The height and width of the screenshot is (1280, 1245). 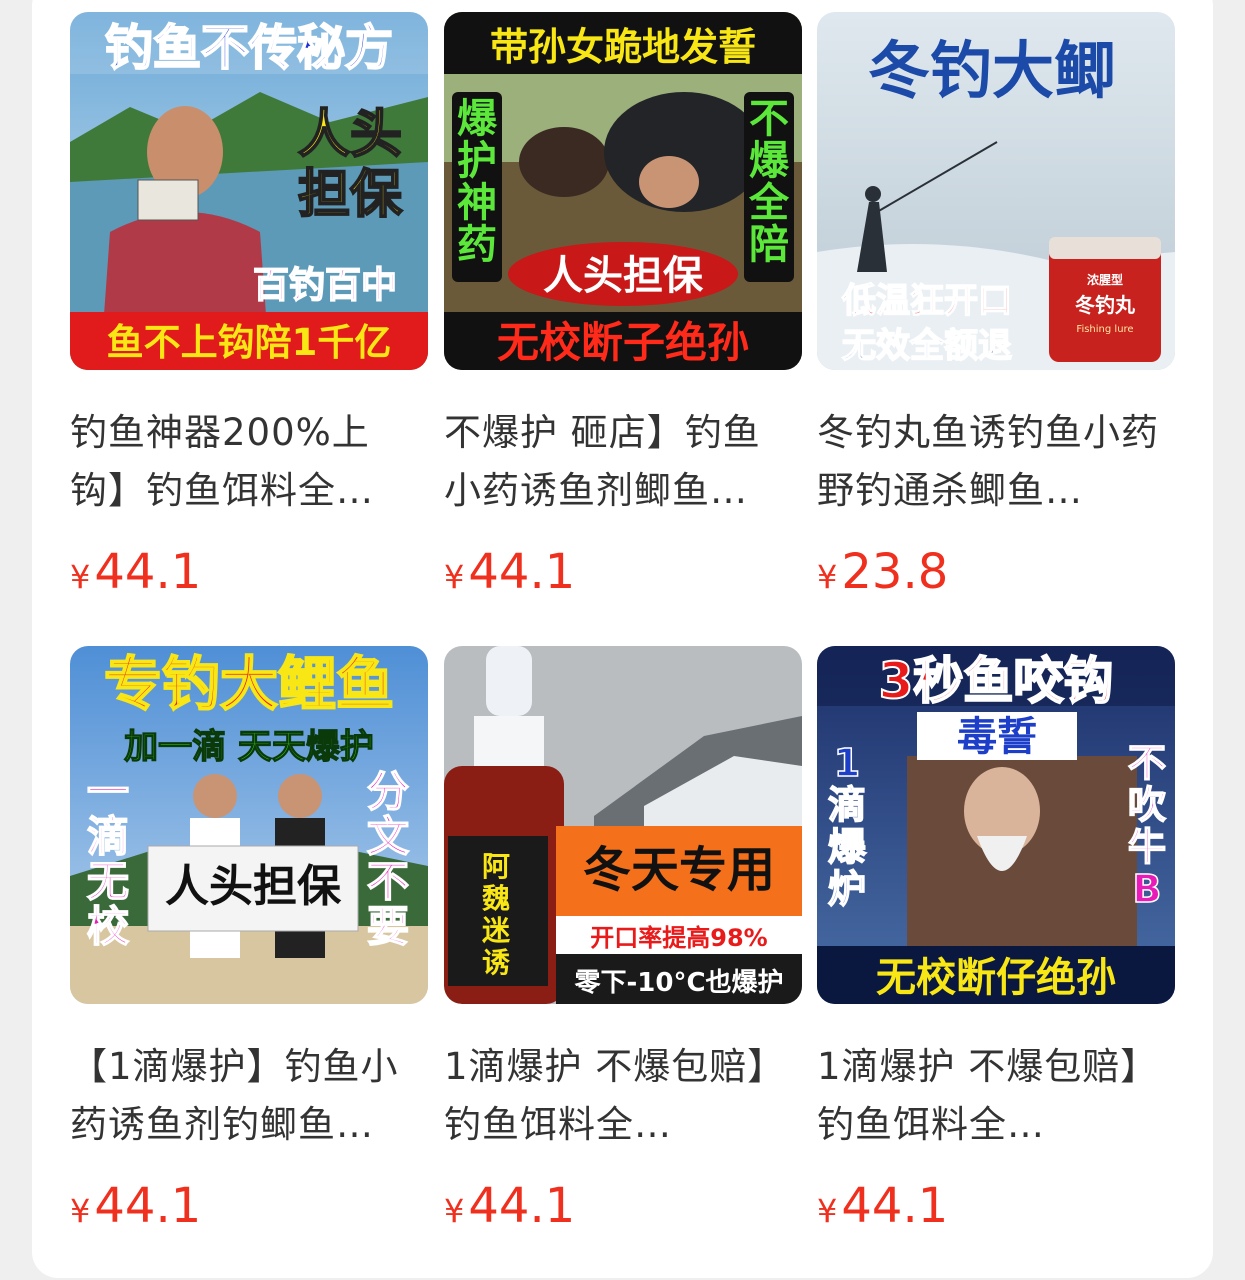 What do you see at coordinates (1147, 805) in the screenshot?
I see `svg-text: 吹` at bounding box center [1147, 805].